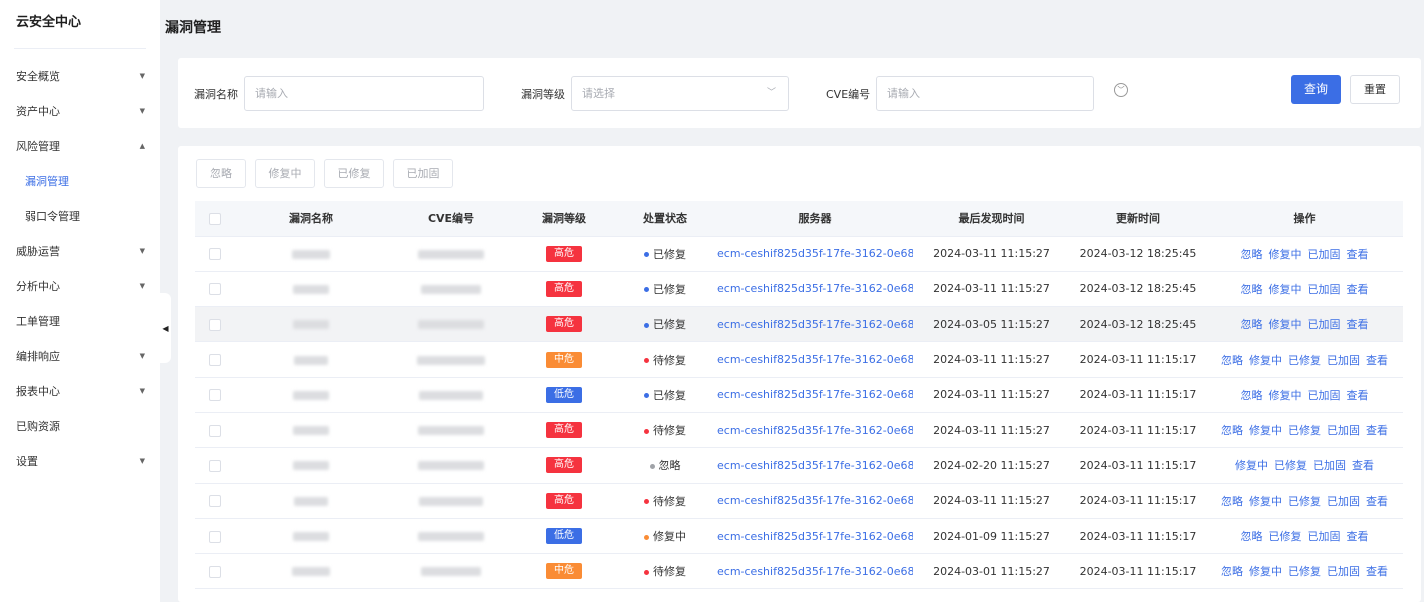 This screenshot has width=1424, height=602. I want to click on batch-action-button-2: 已修复, so click(354, 173).